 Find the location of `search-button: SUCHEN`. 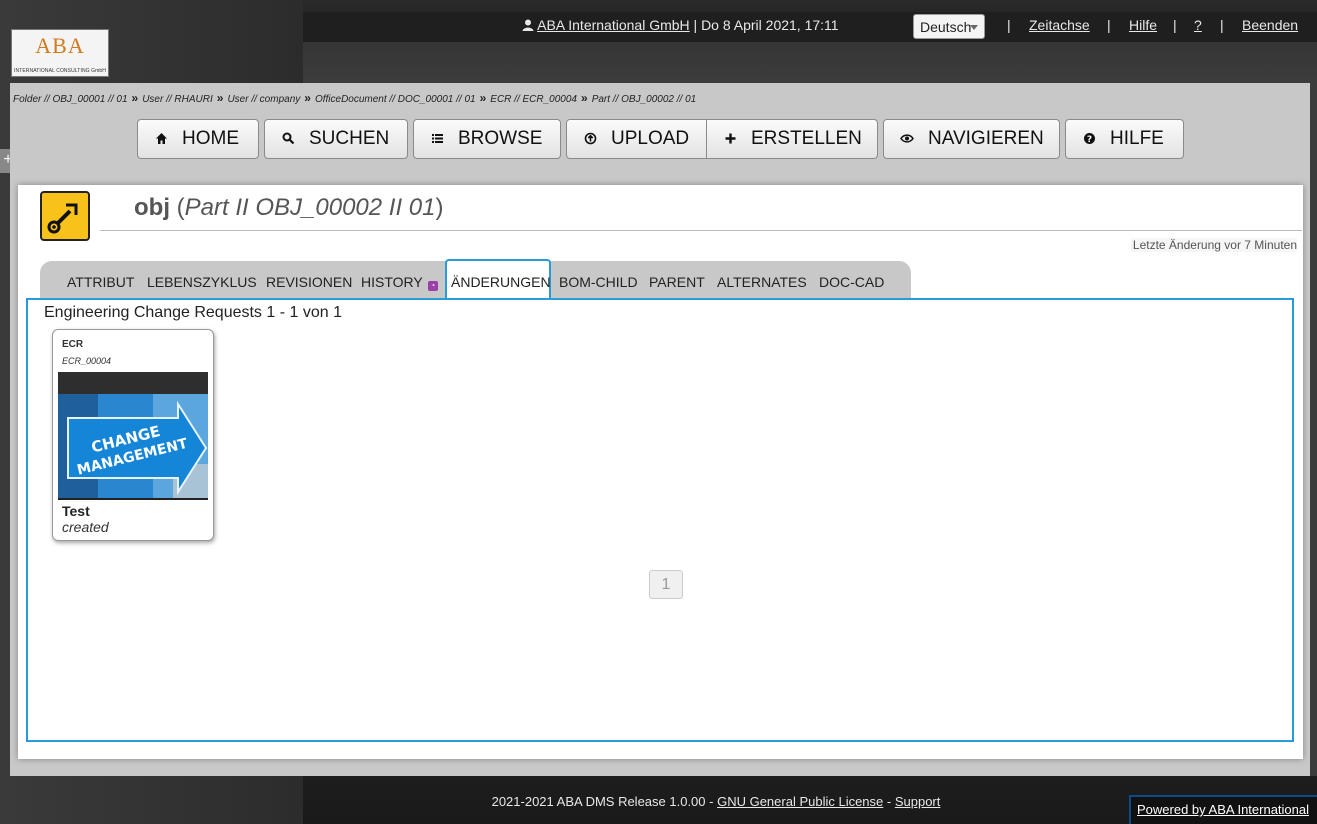

search-button: SUCHEN is located at coordinates (336, 139).